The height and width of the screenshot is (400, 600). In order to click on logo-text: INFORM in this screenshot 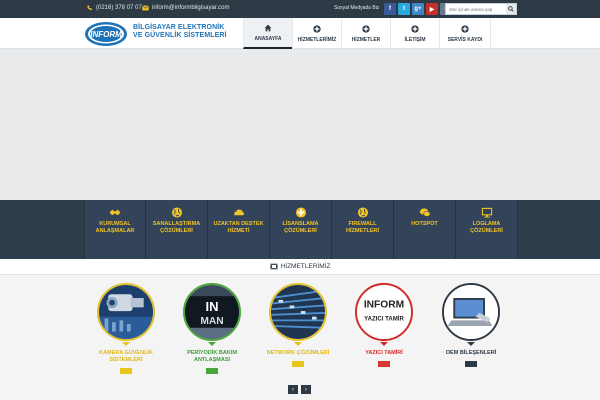, I will do `click(106, 34)`.